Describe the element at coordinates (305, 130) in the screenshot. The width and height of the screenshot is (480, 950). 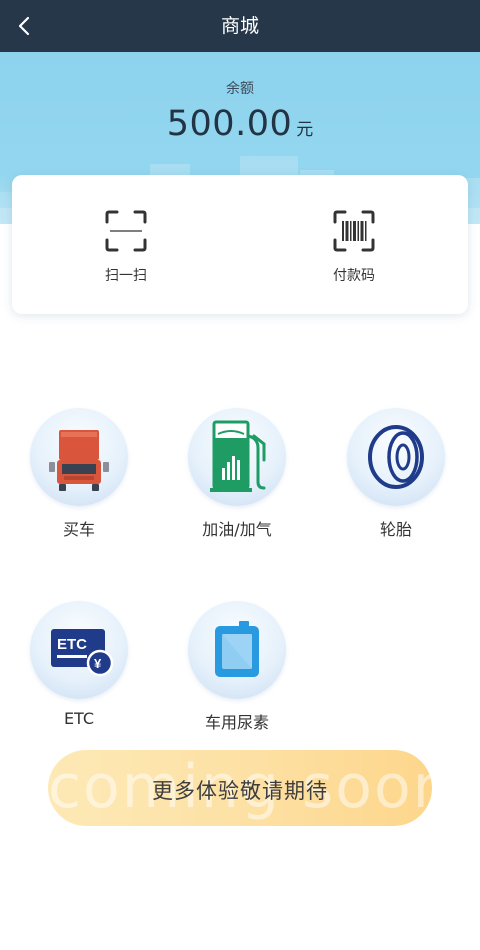
I see `balance-unit: 元` at that location.